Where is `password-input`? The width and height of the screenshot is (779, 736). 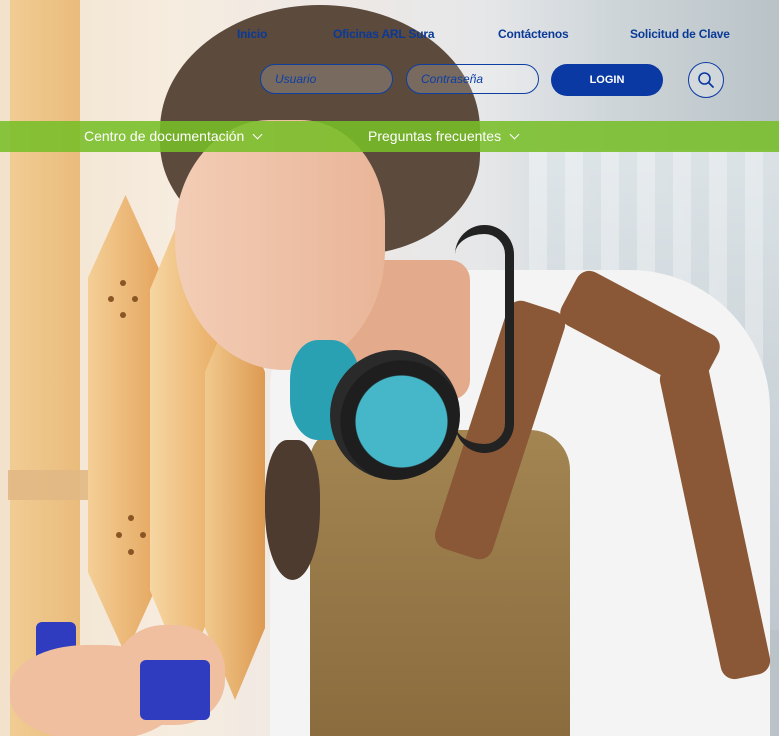 password-input is located at coordinates (472, 79).